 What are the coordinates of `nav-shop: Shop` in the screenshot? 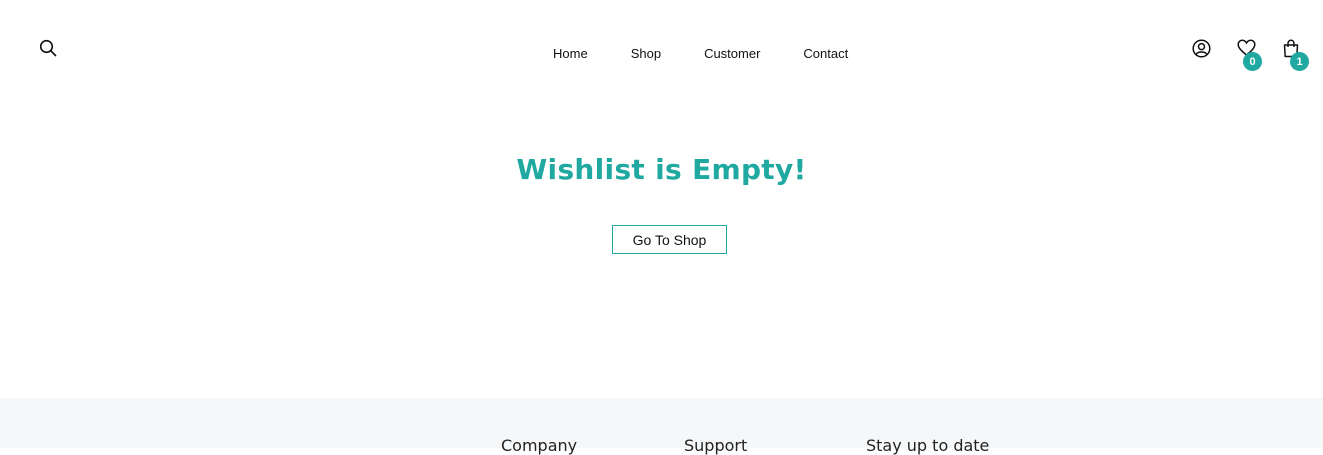 It's located at (646, 54).